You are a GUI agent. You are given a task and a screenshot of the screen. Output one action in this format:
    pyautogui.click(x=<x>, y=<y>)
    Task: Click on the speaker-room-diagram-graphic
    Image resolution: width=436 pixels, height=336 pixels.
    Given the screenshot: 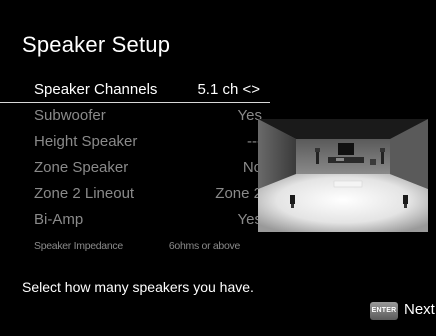 What is the action you would take?
    pyautogui.click(x=343, y=175)
    